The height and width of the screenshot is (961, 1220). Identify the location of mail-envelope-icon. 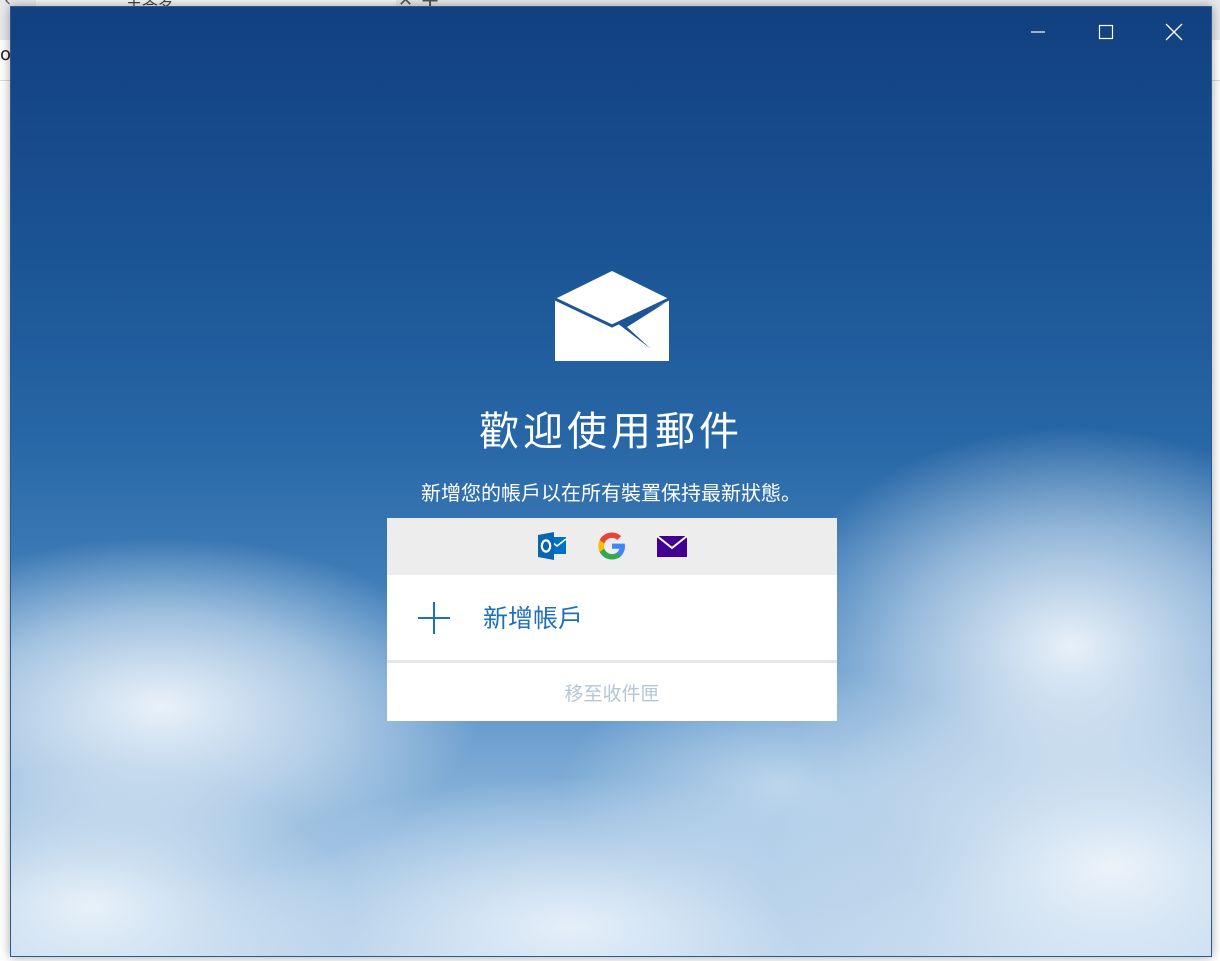
(612, 316).